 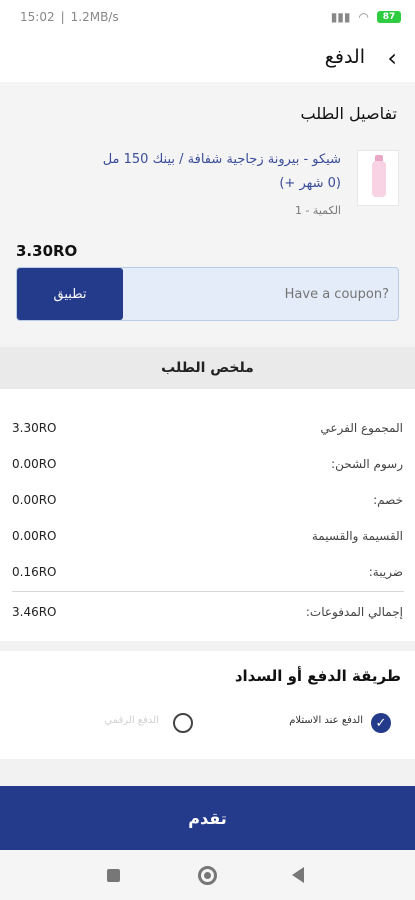 I want to click on summary-value: 3.46RO, so click(x=34, y=612).